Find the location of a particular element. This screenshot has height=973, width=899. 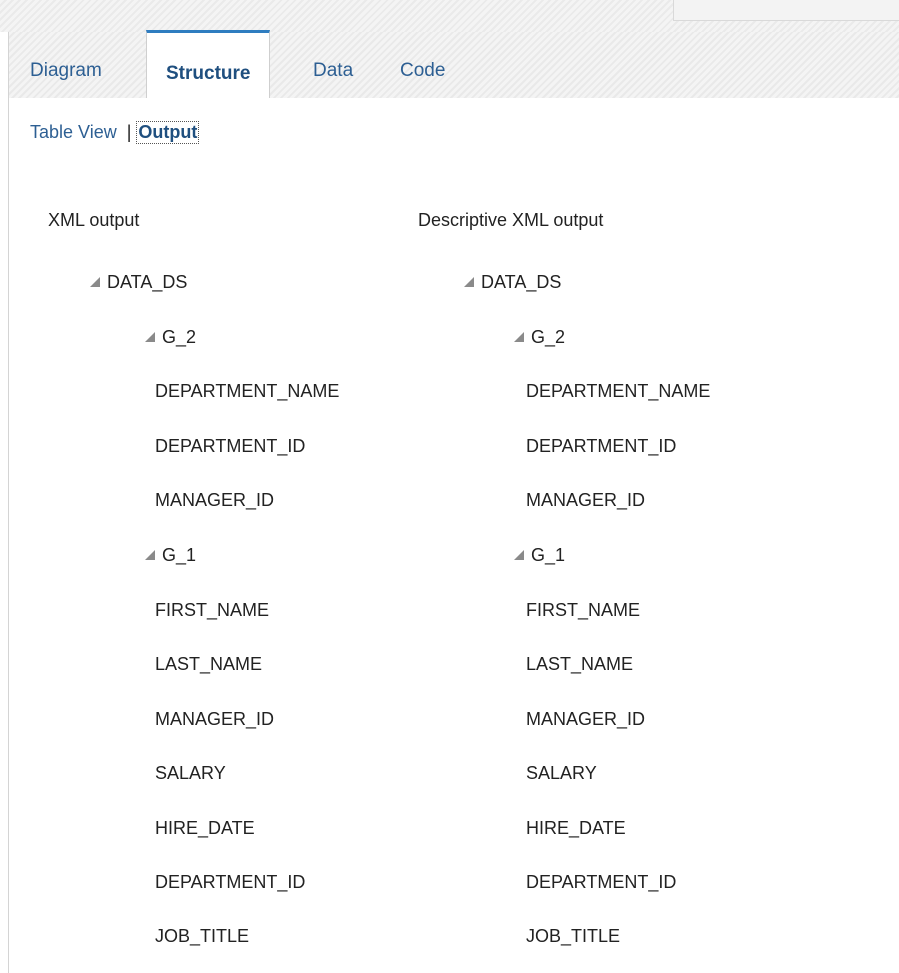

tab-data: Data is located at coordinates (333, 71).